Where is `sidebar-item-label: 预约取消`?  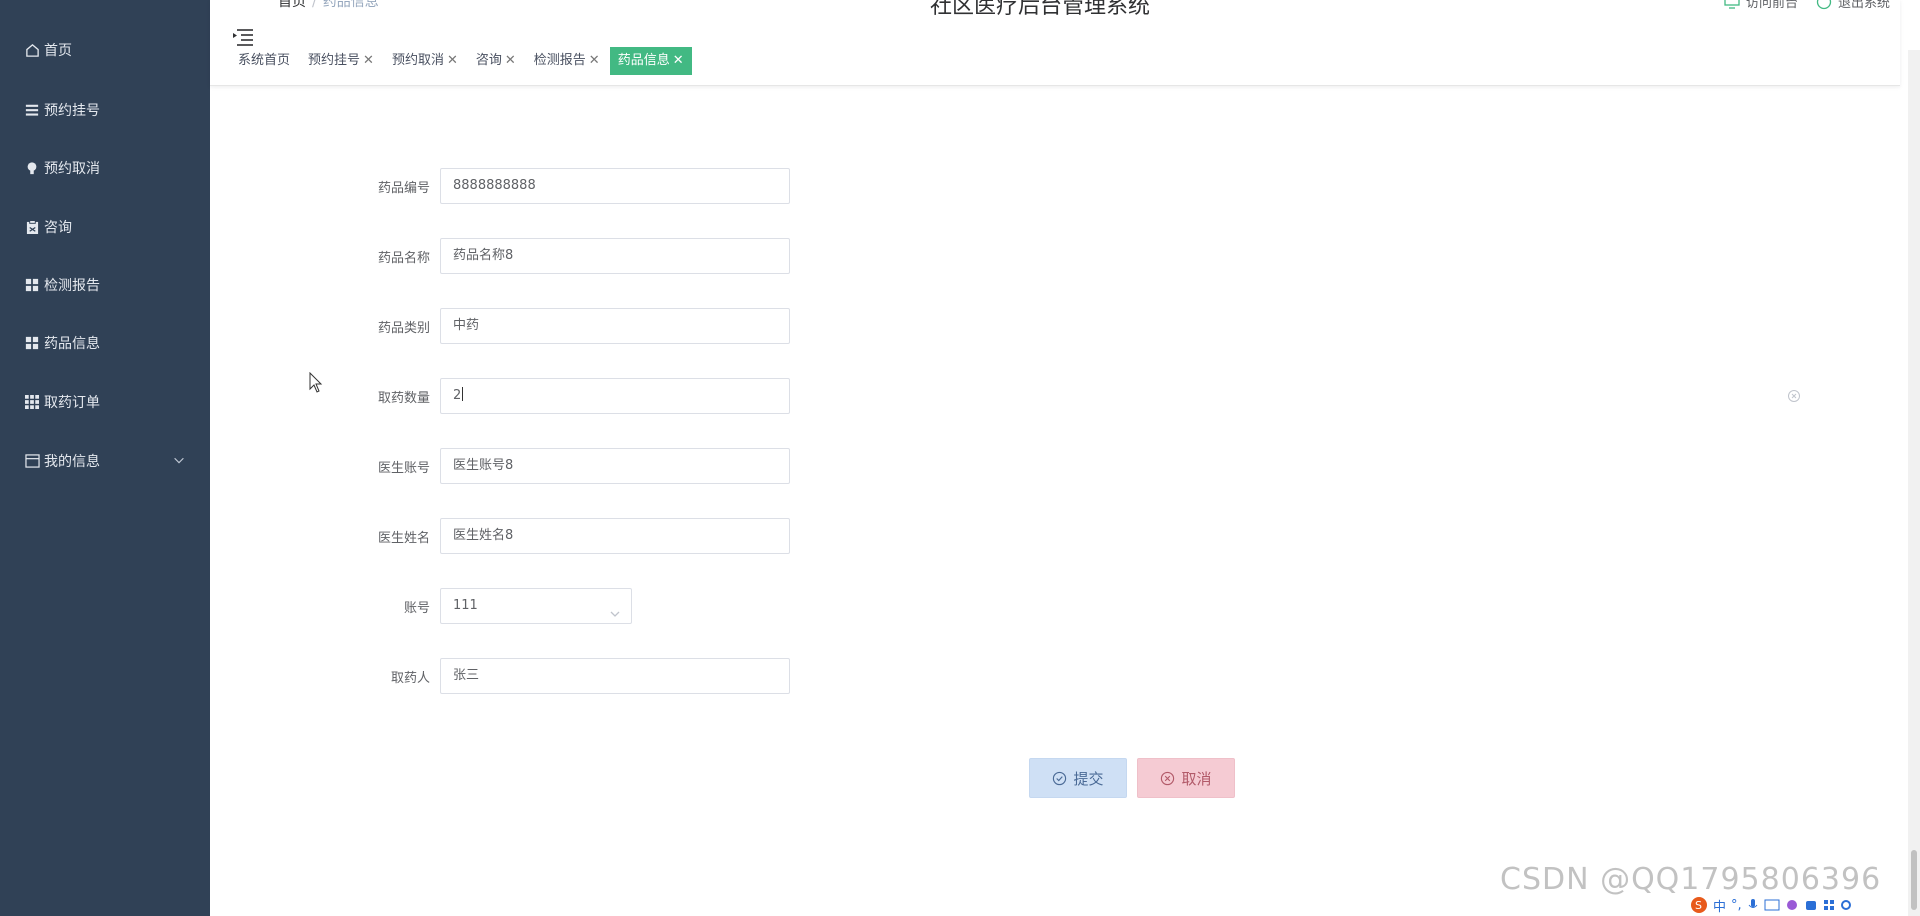
sidebar-item-label: 预约取消 is located at coordinates (72, 169).